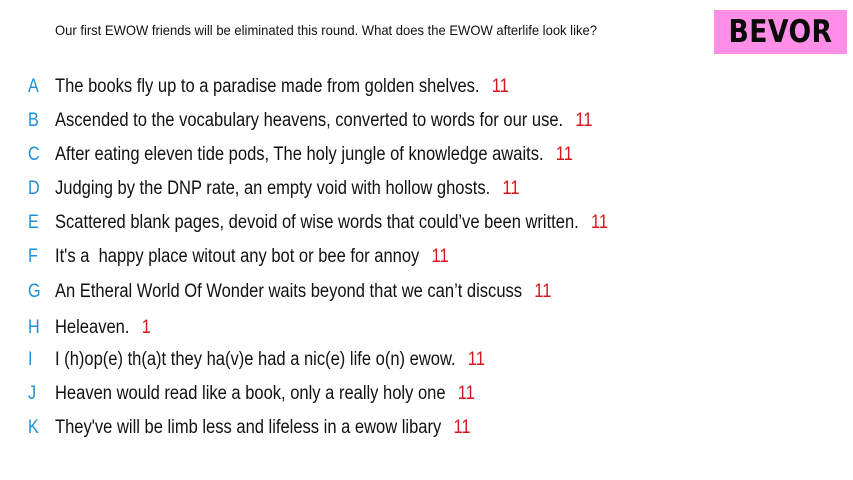 The height and width of the screenshot is (480, 853). Describe the element at coordinates (33, 86) in the screenshot. I see `response-letter: A` at that location.